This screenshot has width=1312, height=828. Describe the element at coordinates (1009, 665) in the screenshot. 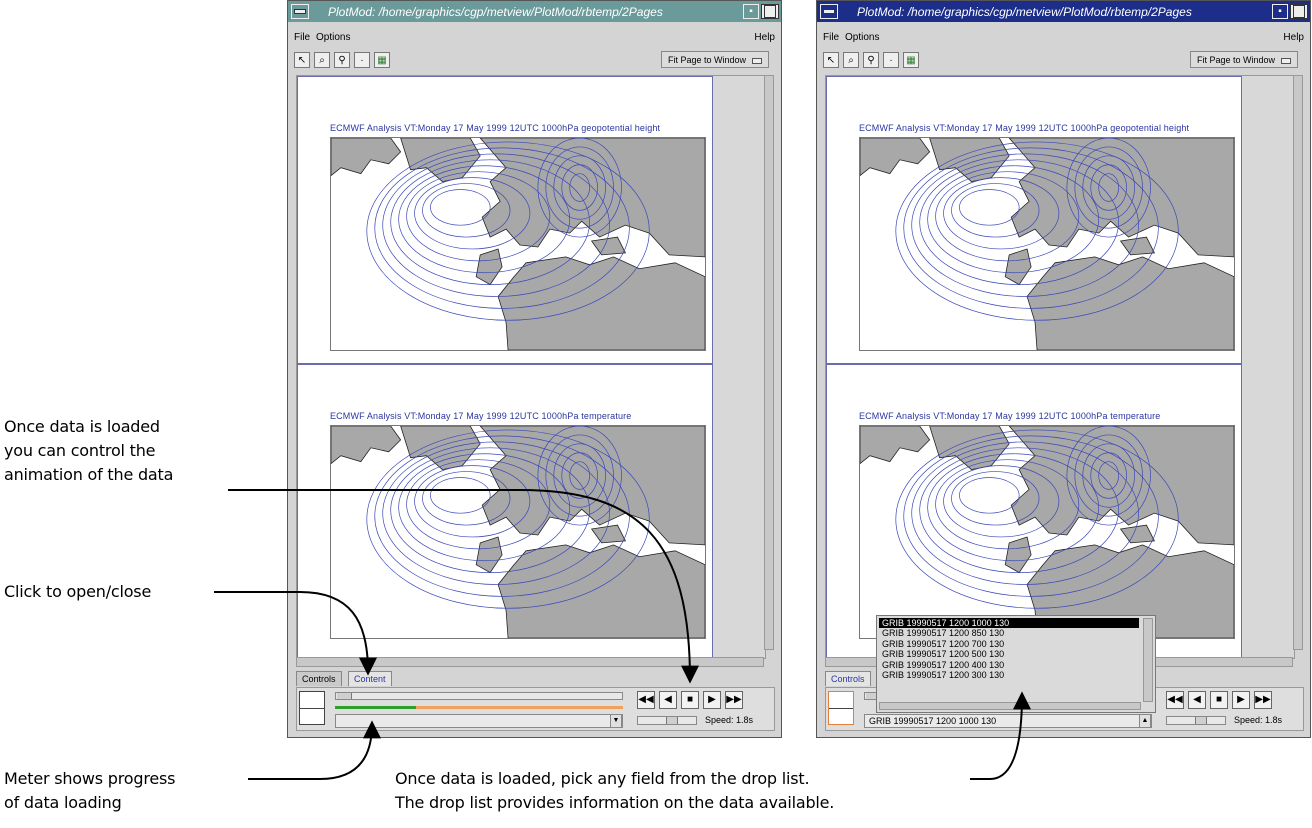

I see `drop-list-item: GRIB 19990517 1200 400 130` at that location.